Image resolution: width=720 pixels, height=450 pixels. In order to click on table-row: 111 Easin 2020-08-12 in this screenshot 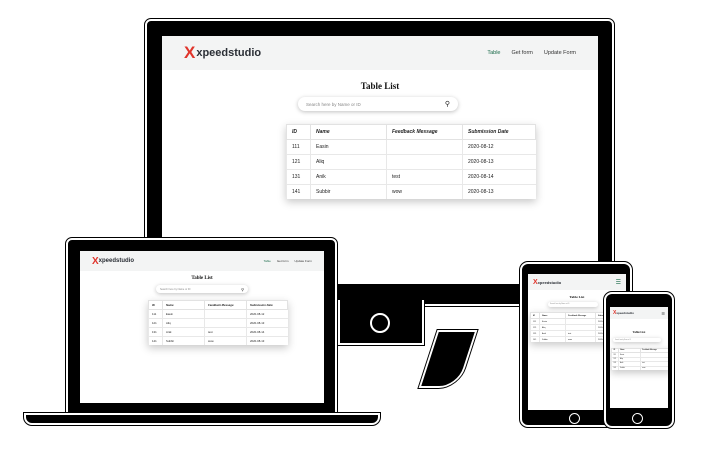, I will do `click(411, 147)`.